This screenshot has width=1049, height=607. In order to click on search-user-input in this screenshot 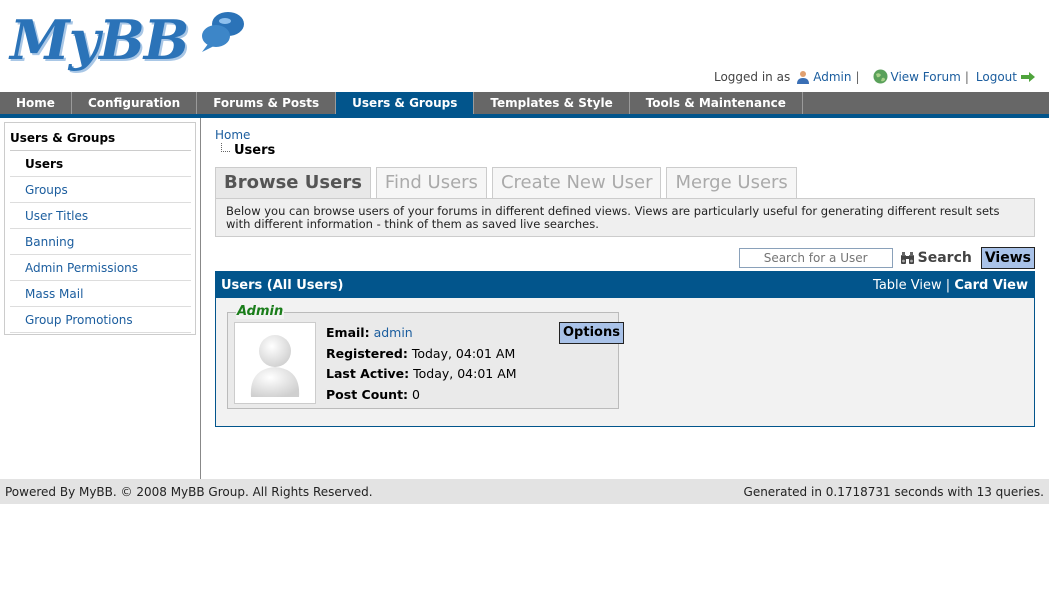, I will do `click(815, 258)`.